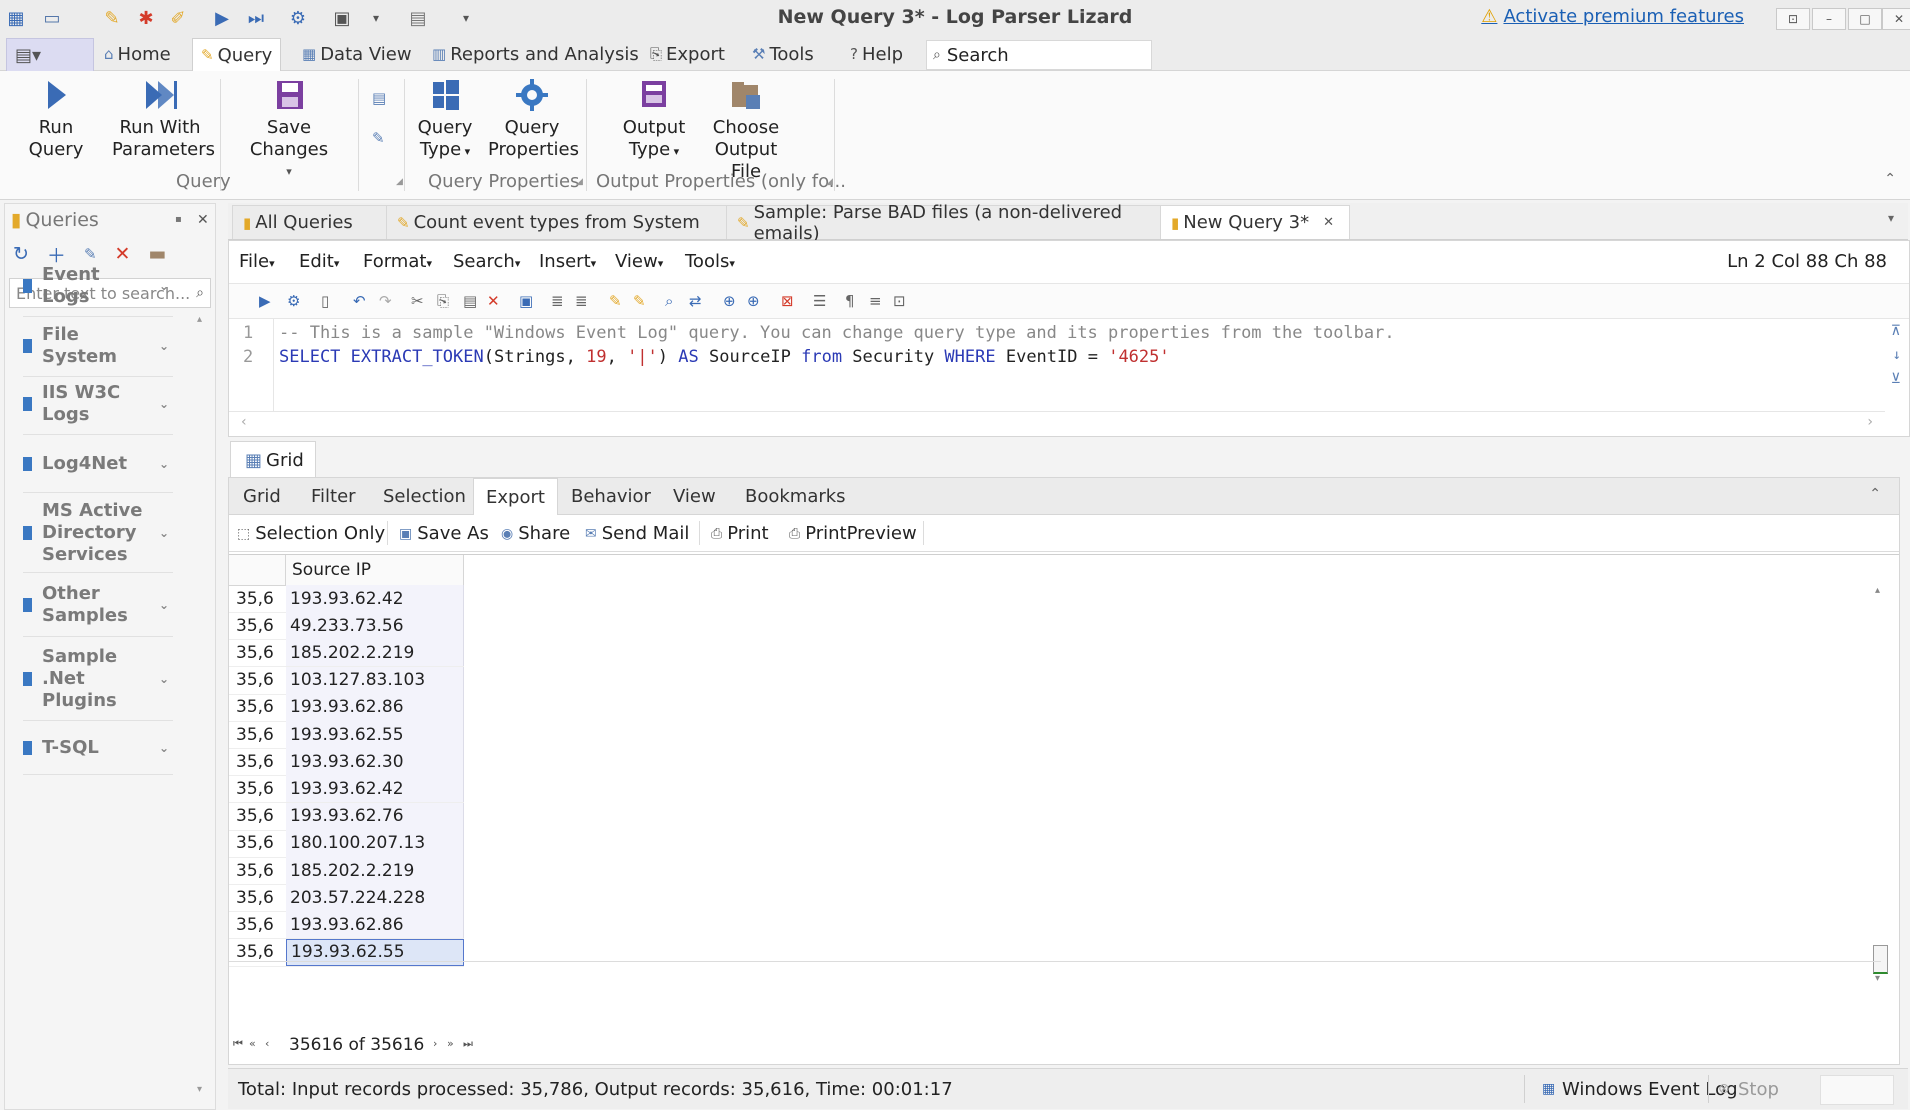 This screenshot has width=1910, height=1110. I want to click on column-header-source-ip: Source IP, so click(375, 570).